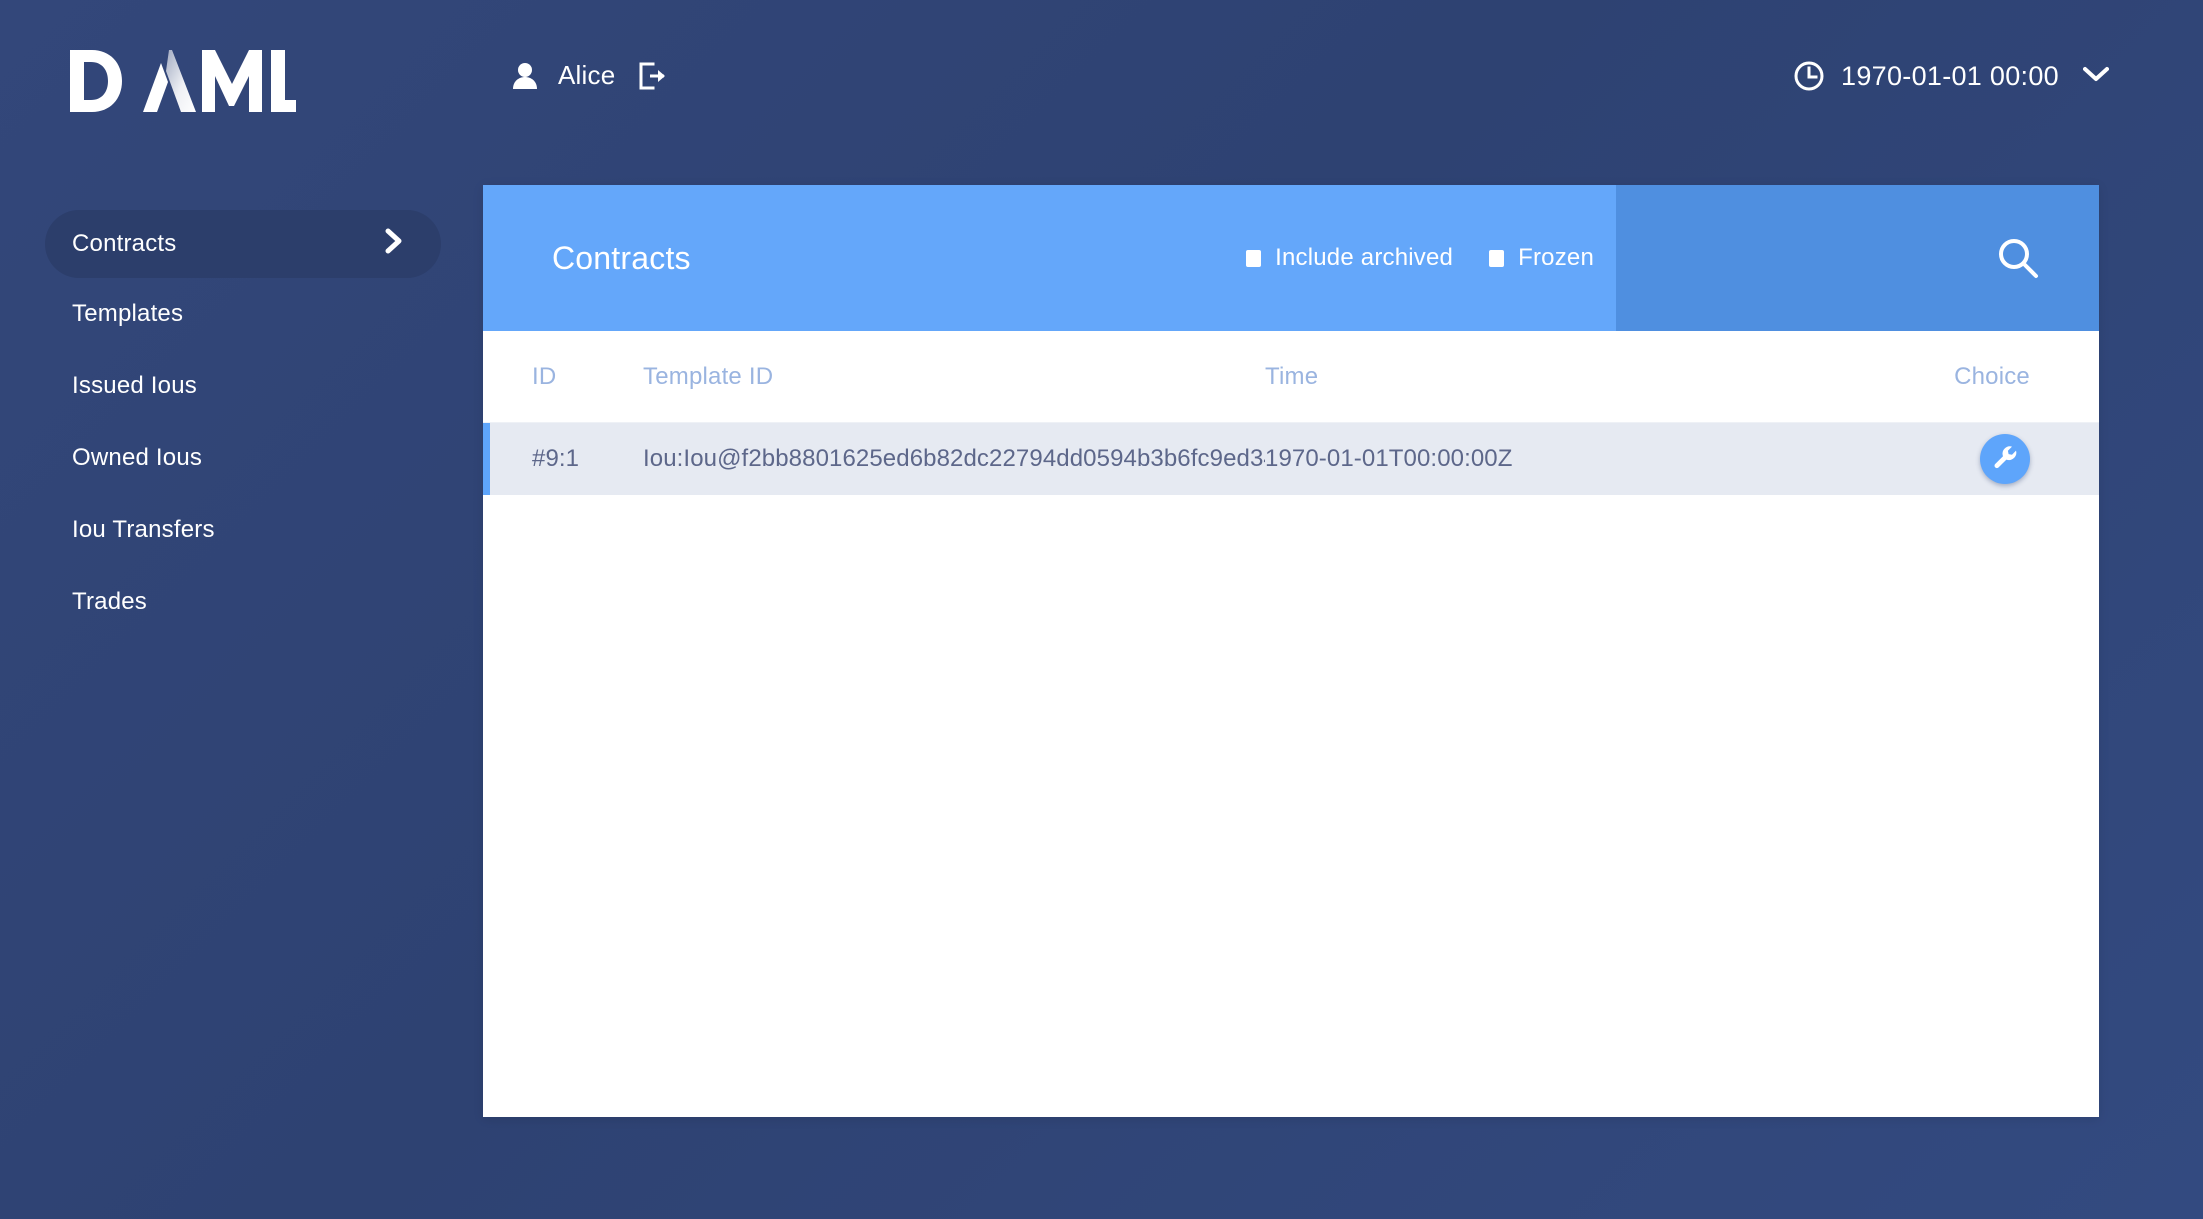 The image size is (2203, 1219). I want to click on sidebar-item-trades: Trades, so click(230, 602).